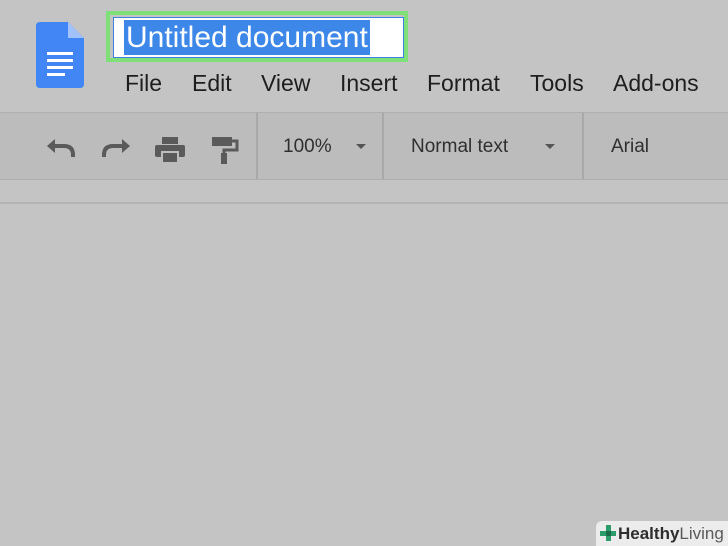 Image resolution: width=728 pixels, height=546 pixels. What do you see at coordinates (557, 83) in the screenshot?
I see `menu-tools: Tools` at bounding box center [557, 83].